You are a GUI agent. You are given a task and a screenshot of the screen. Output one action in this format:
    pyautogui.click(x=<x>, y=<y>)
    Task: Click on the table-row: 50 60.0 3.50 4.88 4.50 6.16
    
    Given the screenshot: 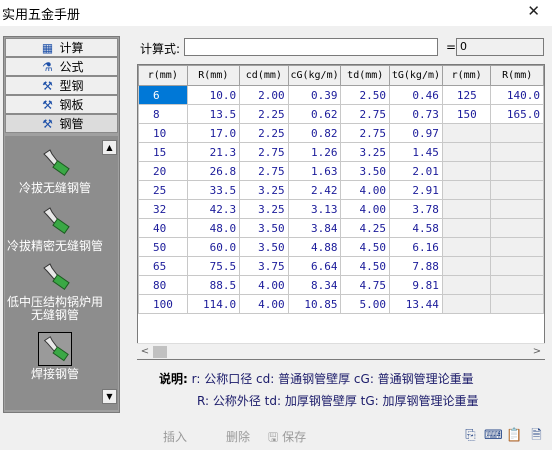 What is the action you would take?
    pyautogui.click(x=341, y=247)
    